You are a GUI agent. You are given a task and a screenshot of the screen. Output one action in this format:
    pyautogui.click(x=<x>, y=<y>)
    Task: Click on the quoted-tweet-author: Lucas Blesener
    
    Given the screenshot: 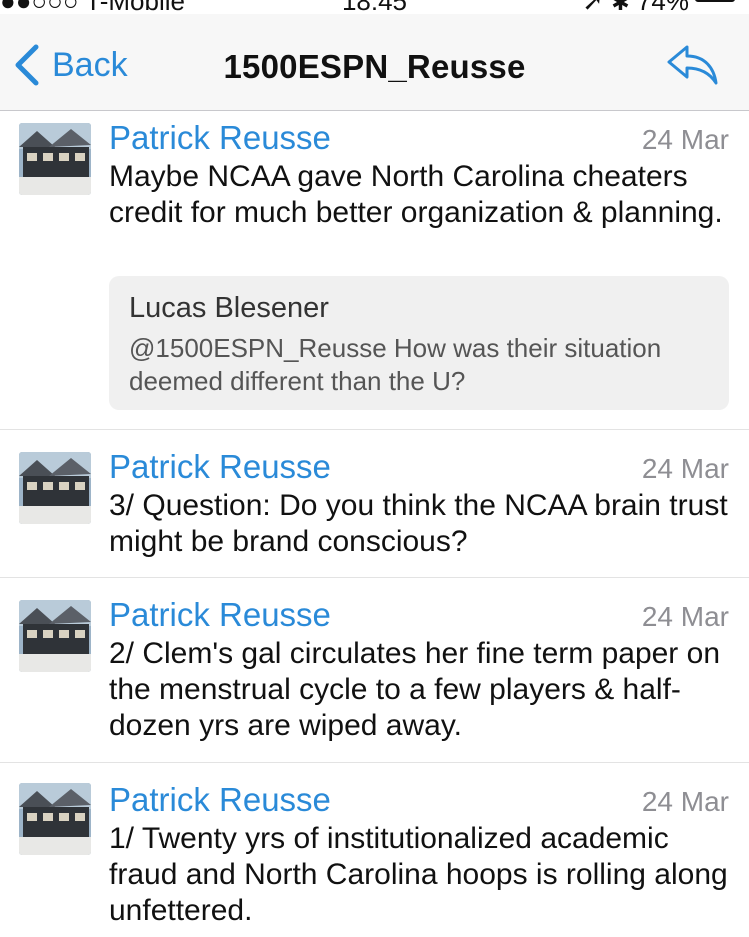 What is the action you would take?
    pyautogui.click(x=229, y=308)
    